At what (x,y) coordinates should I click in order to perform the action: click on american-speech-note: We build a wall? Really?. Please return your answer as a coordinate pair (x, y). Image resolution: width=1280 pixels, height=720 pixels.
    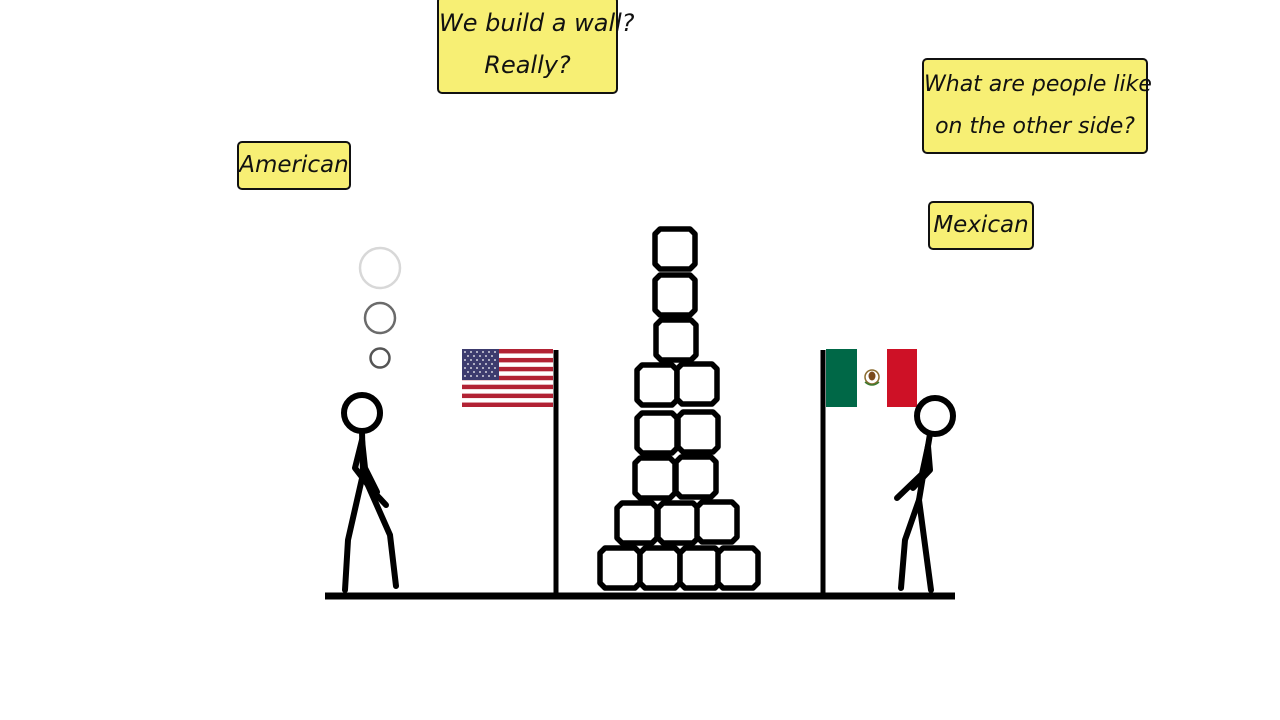
    Looking at the image, I should click on (536, 47).